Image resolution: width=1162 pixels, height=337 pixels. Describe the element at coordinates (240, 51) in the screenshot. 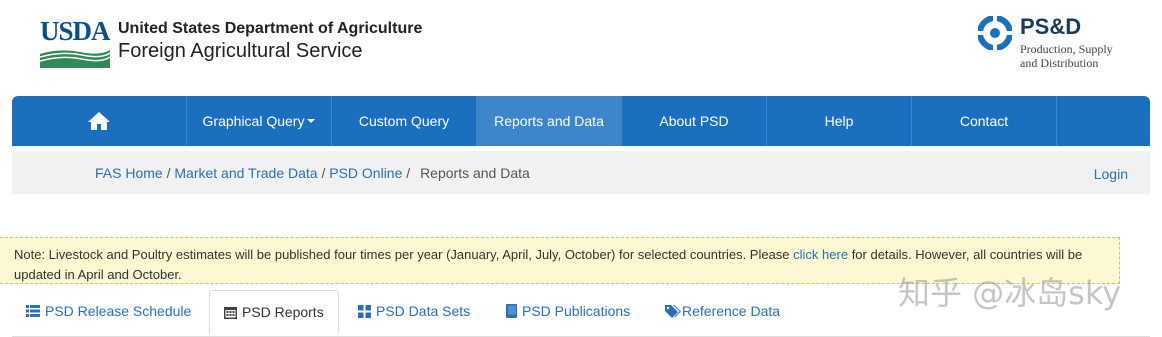

I see `agency-line2: Foreign Agricultural Service` at that location.